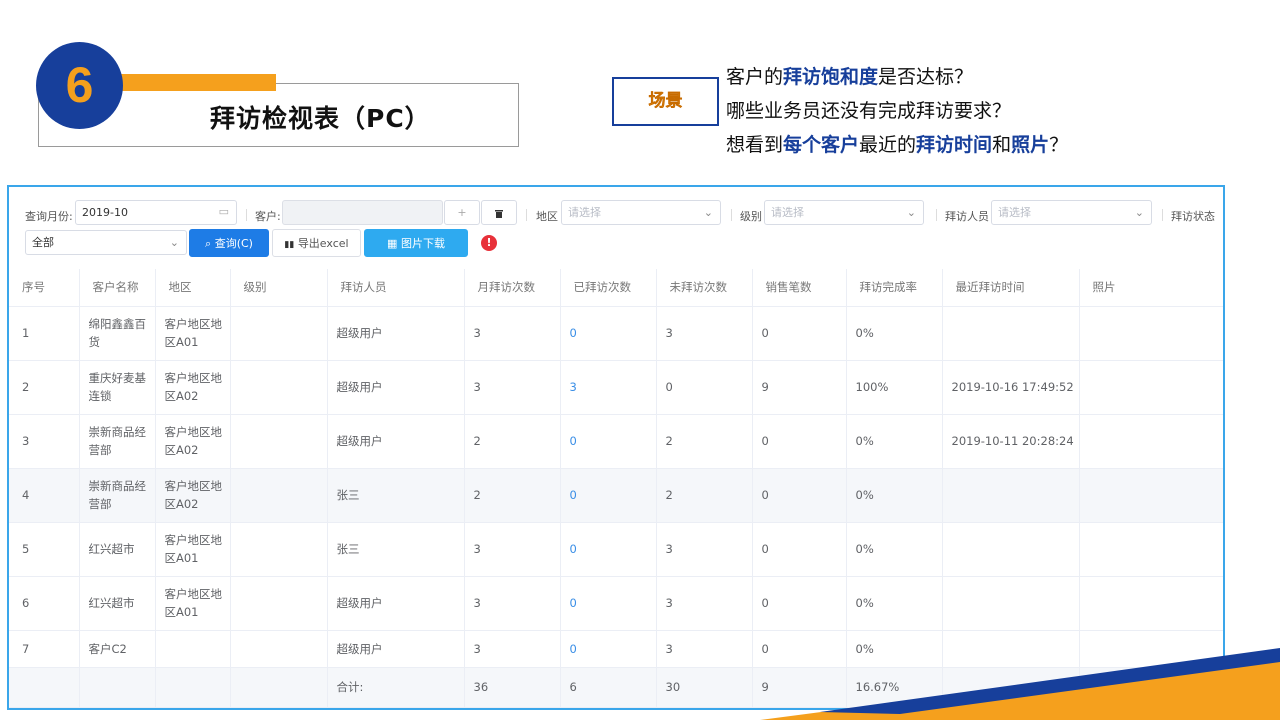  What do you see at coordinates (44, 288) in the screenshot?
I see `column-header: 序号` at bounding box center [44, 288].